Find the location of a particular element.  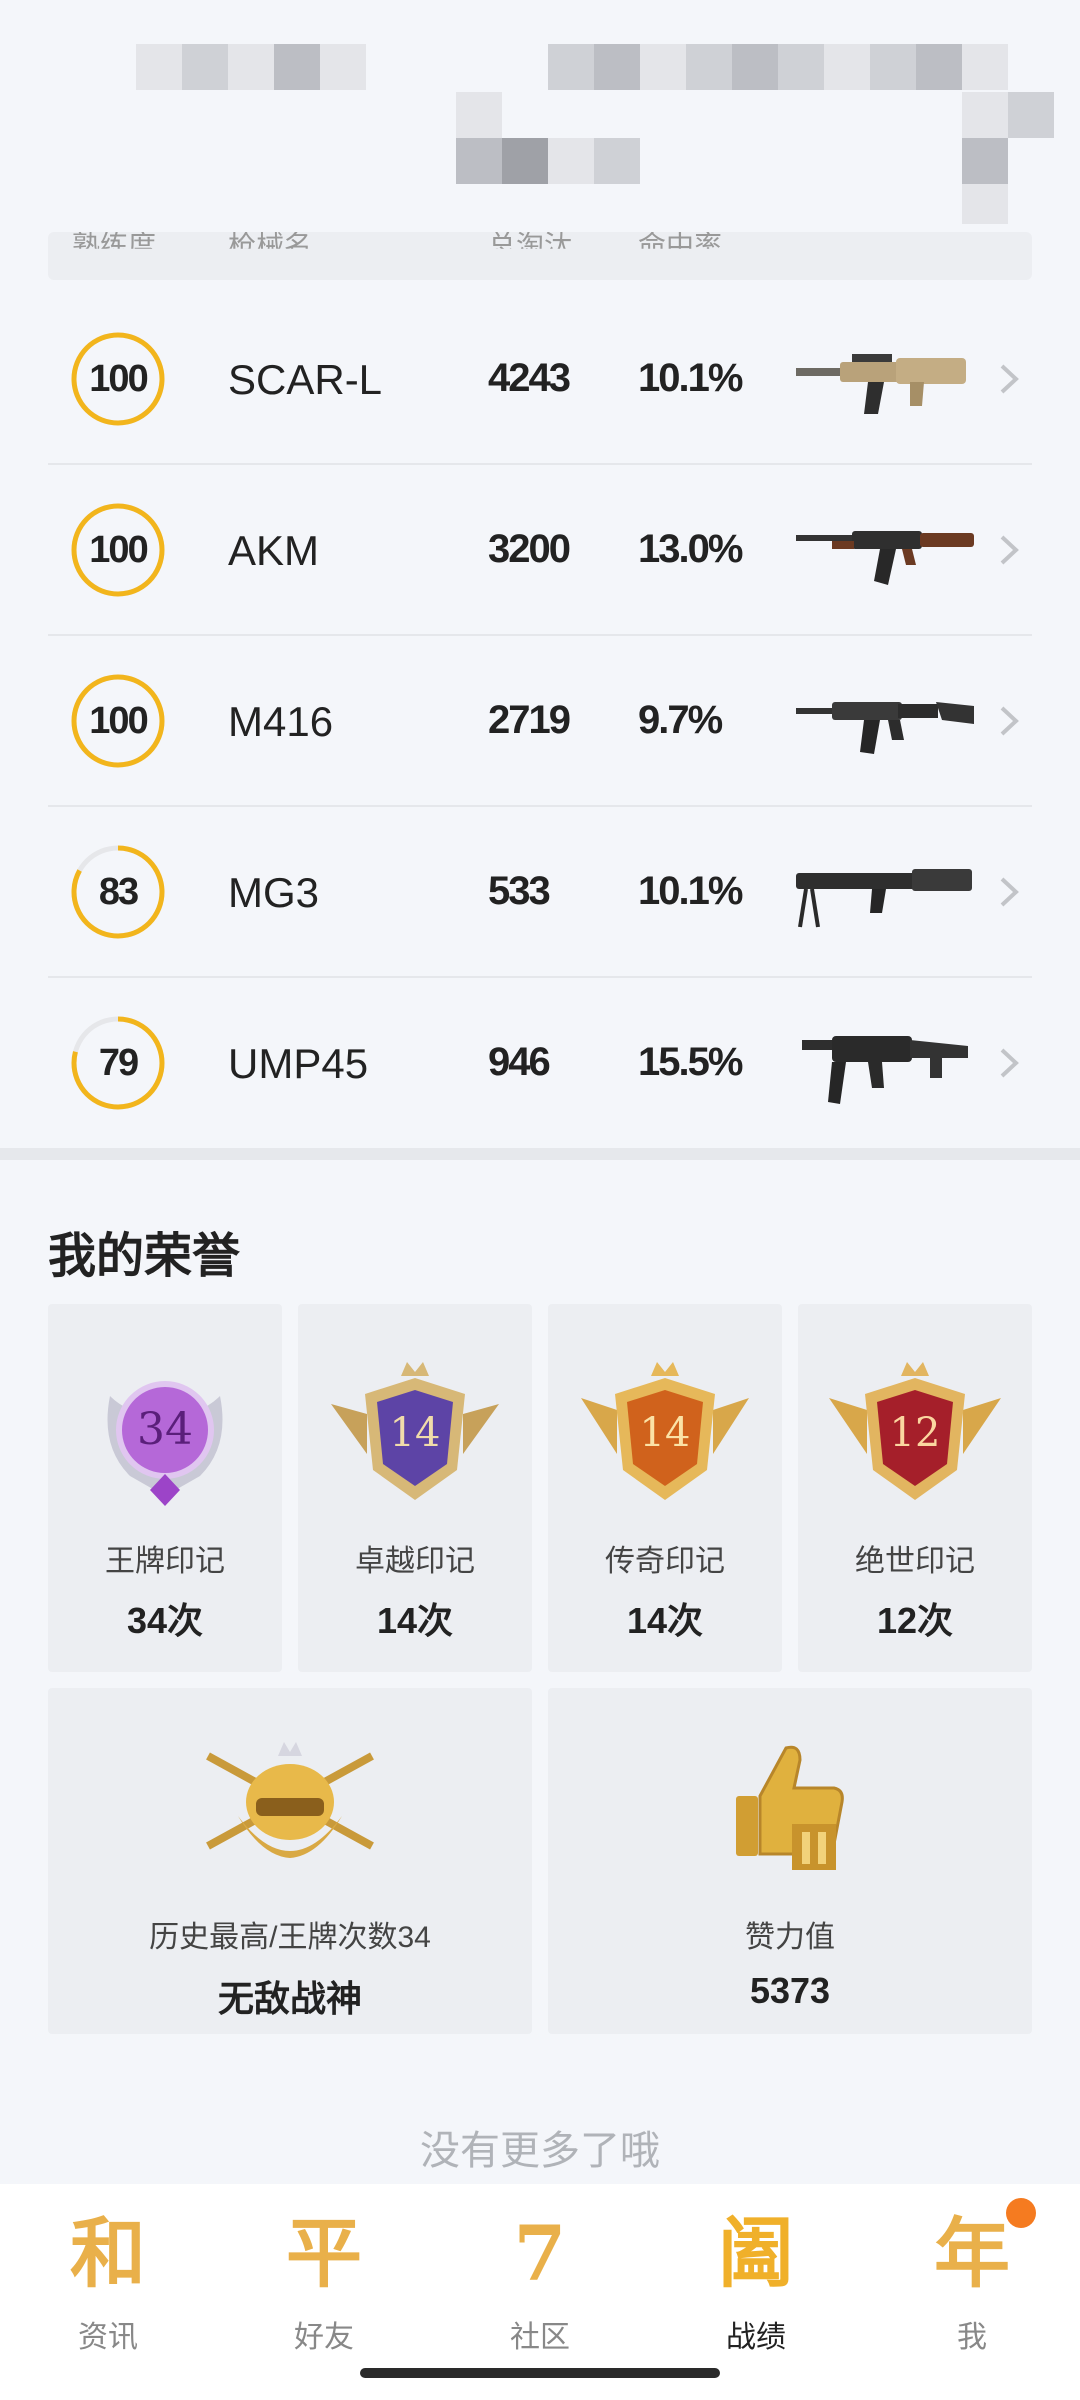

no-more-text: 没有更多了哦 is located at coordinates (540, 2151).